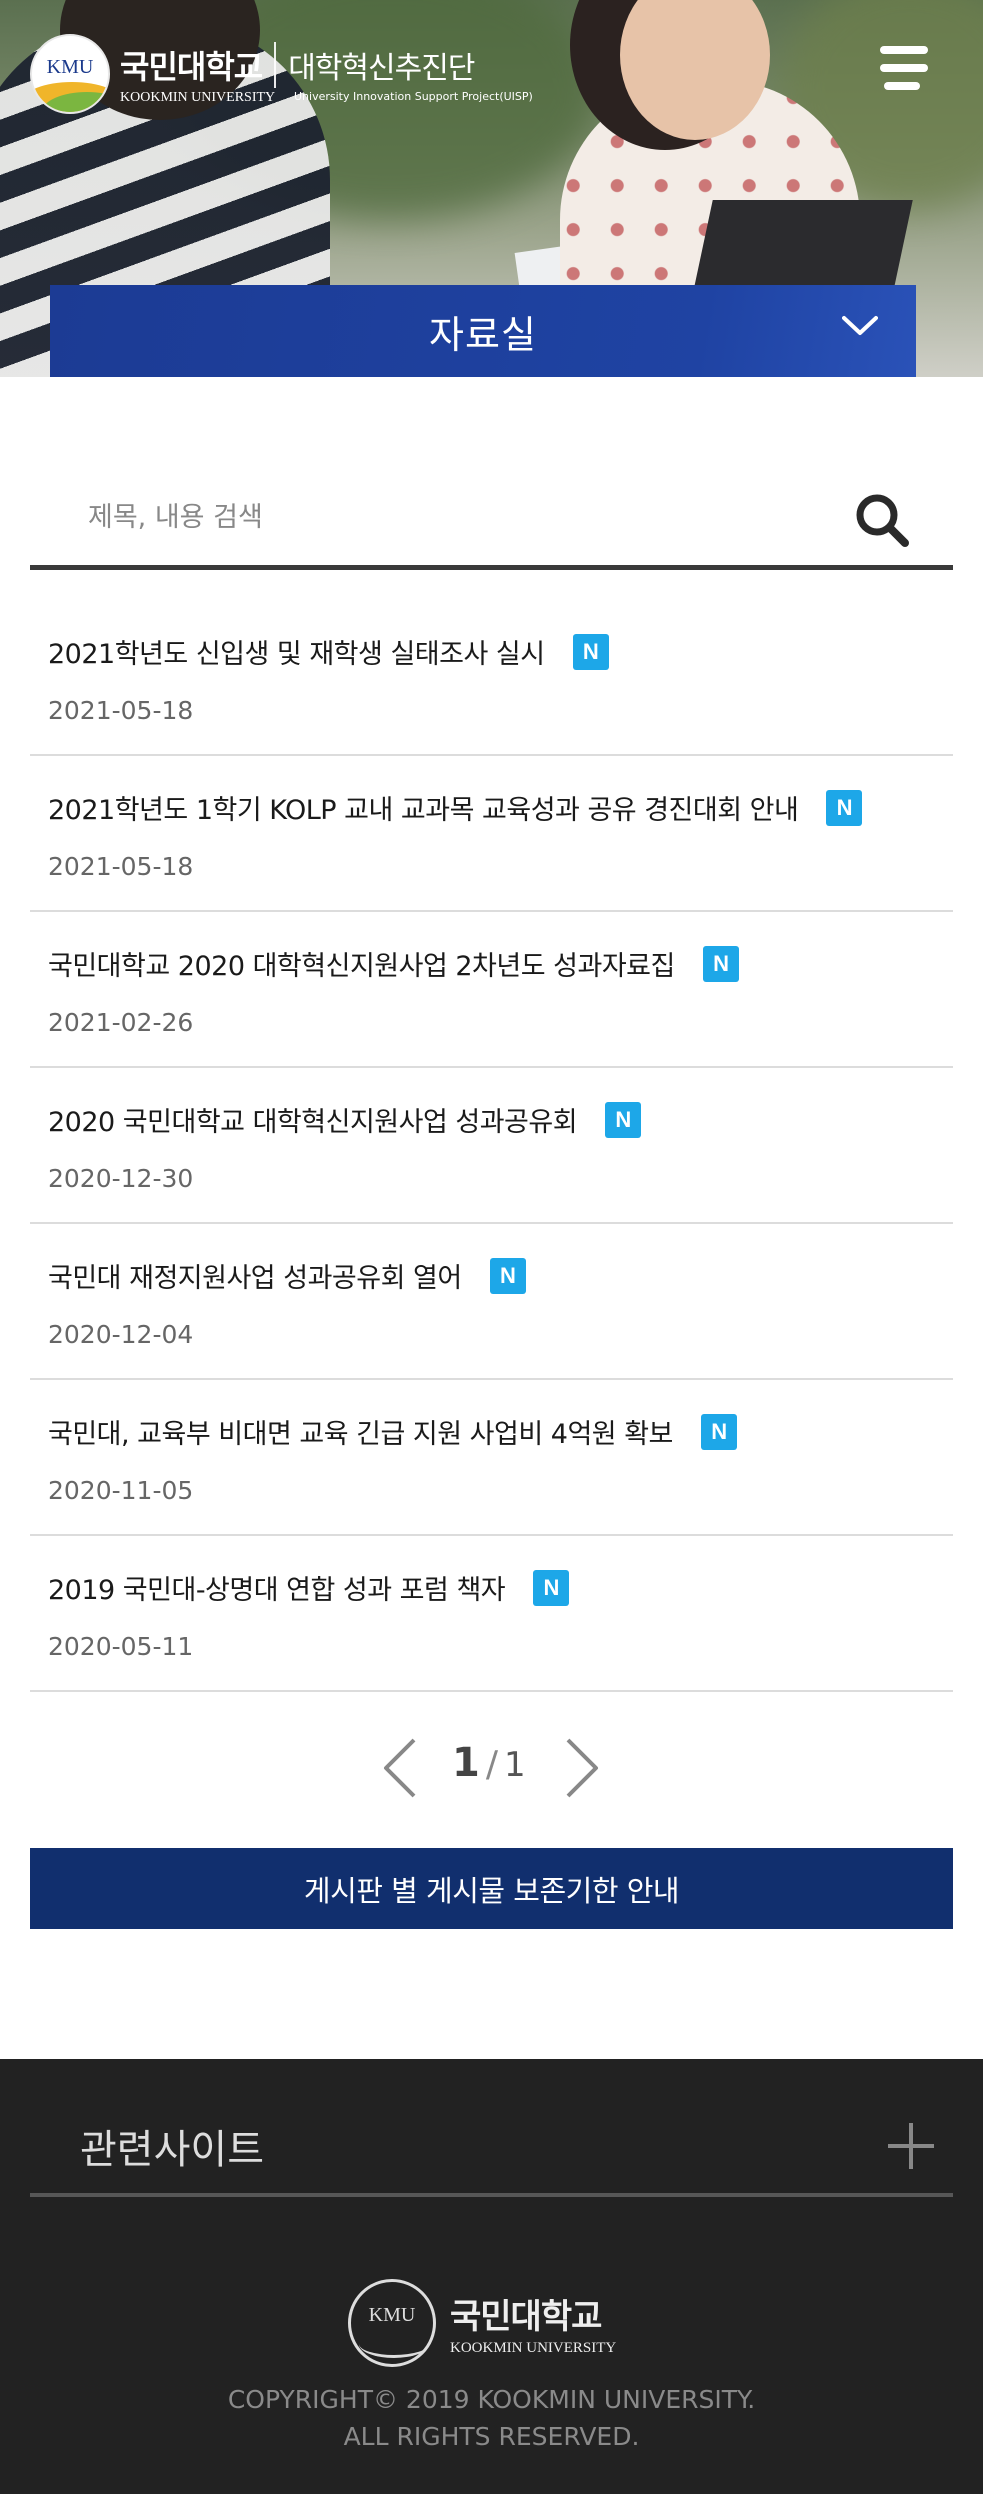 Image resolution: width=983 pixels, height=2494 pixels. What do you see at coordinates (394, 2344) in the screenshot?
I see `emblem-arc` at bounding box center [394, 2344].